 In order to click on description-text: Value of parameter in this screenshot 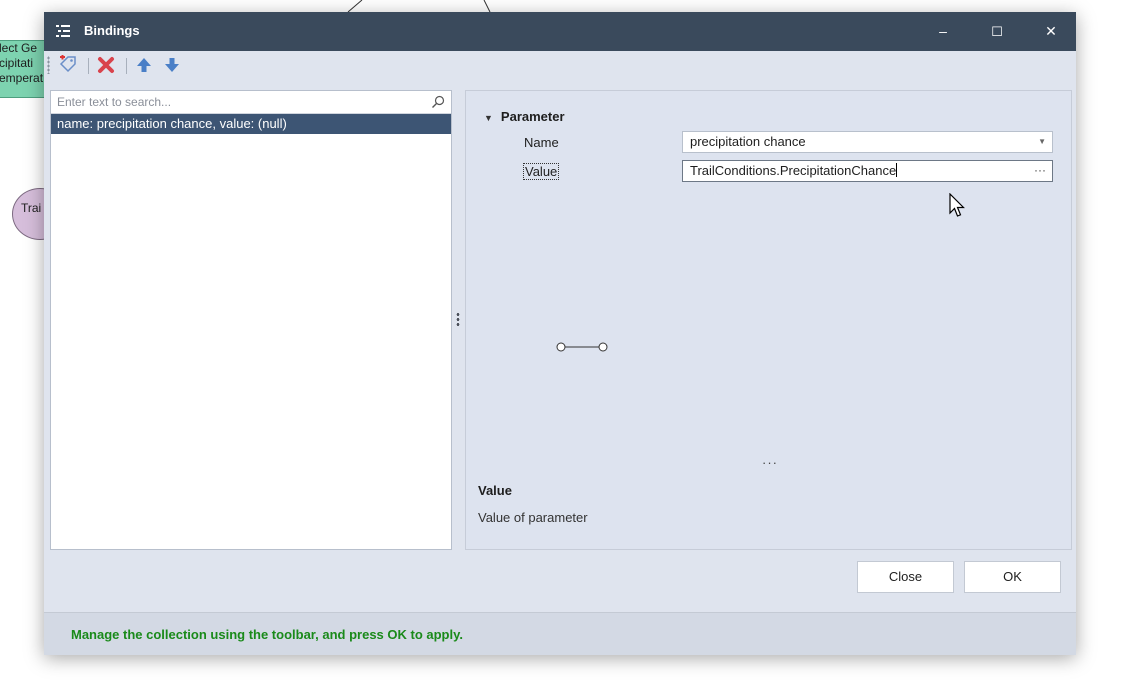, I will do `click(533, 517)`.